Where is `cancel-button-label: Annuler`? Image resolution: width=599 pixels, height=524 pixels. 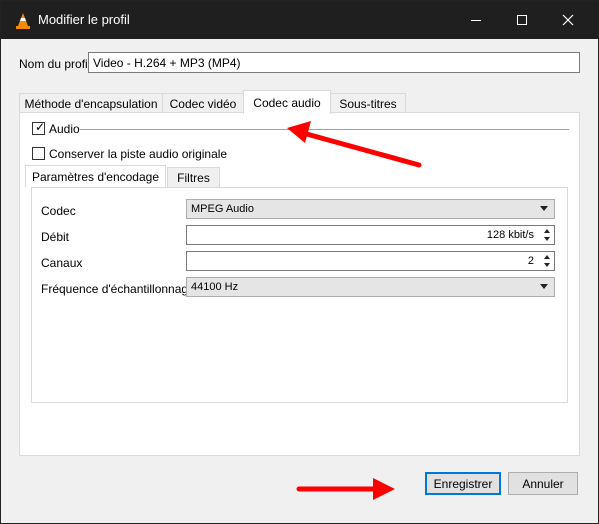 cancel-button-label: Annuler is located at coordinates (543, 483).